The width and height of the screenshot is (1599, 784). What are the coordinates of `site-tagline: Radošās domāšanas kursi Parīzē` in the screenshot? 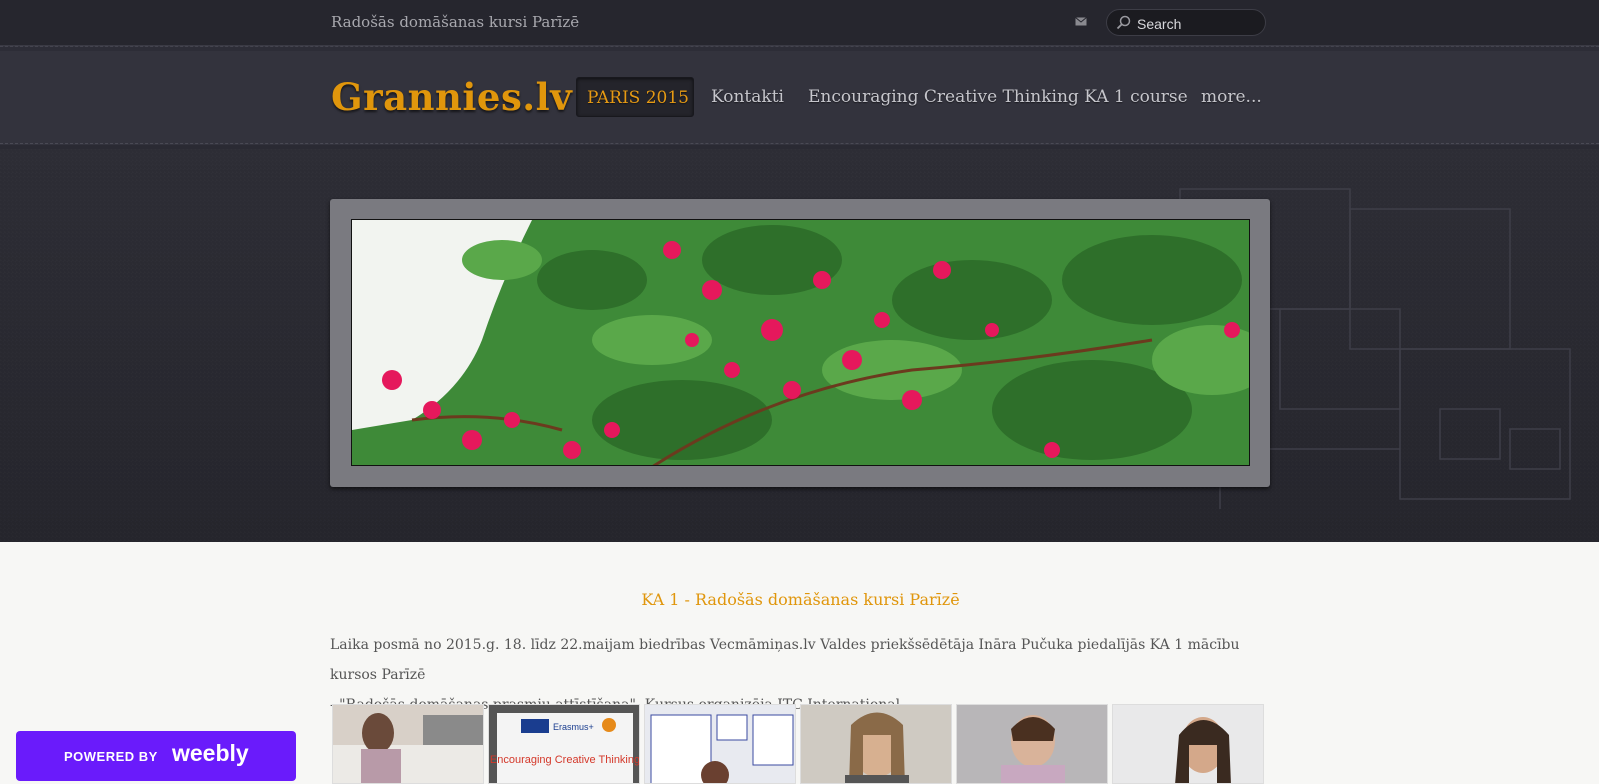 It's located at (455, 22).